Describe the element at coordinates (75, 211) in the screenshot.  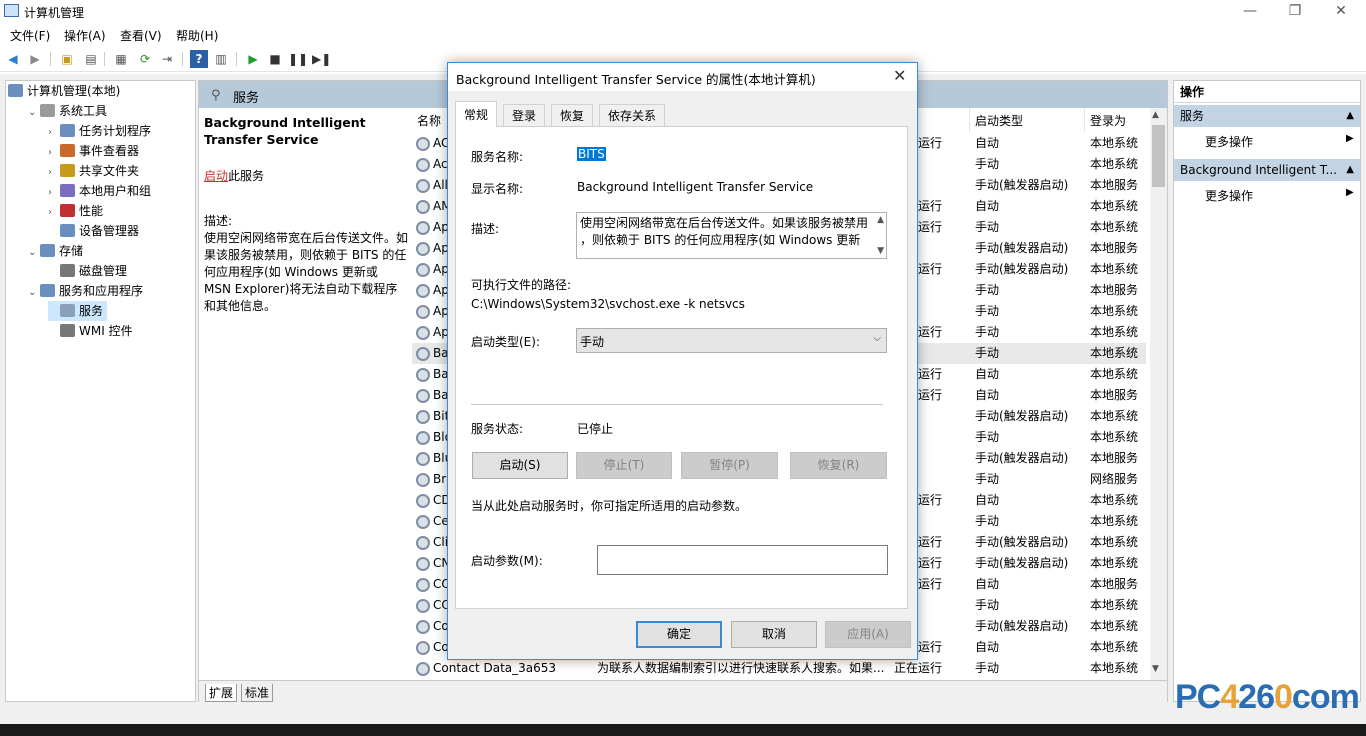
I see `tree-item: › 性能` at that location.